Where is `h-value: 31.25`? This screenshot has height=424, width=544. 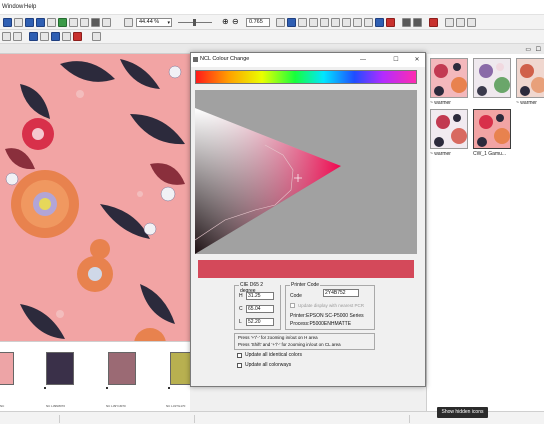 h-value: 31.25 is located at coordinates (254, 296).